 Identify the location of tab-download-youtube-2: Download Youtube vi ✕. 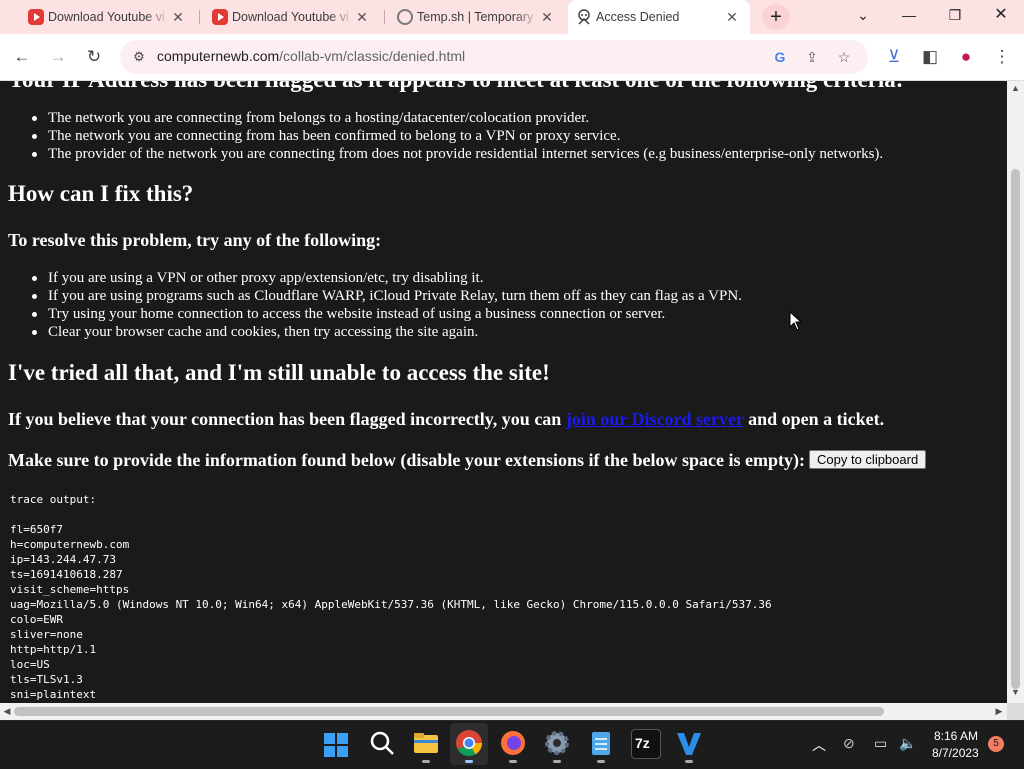
(292, 17).